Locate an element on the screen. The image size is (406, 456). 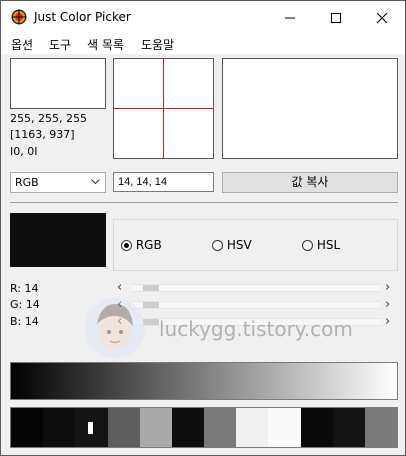
color-value-field is located at coordinates (163, 182).